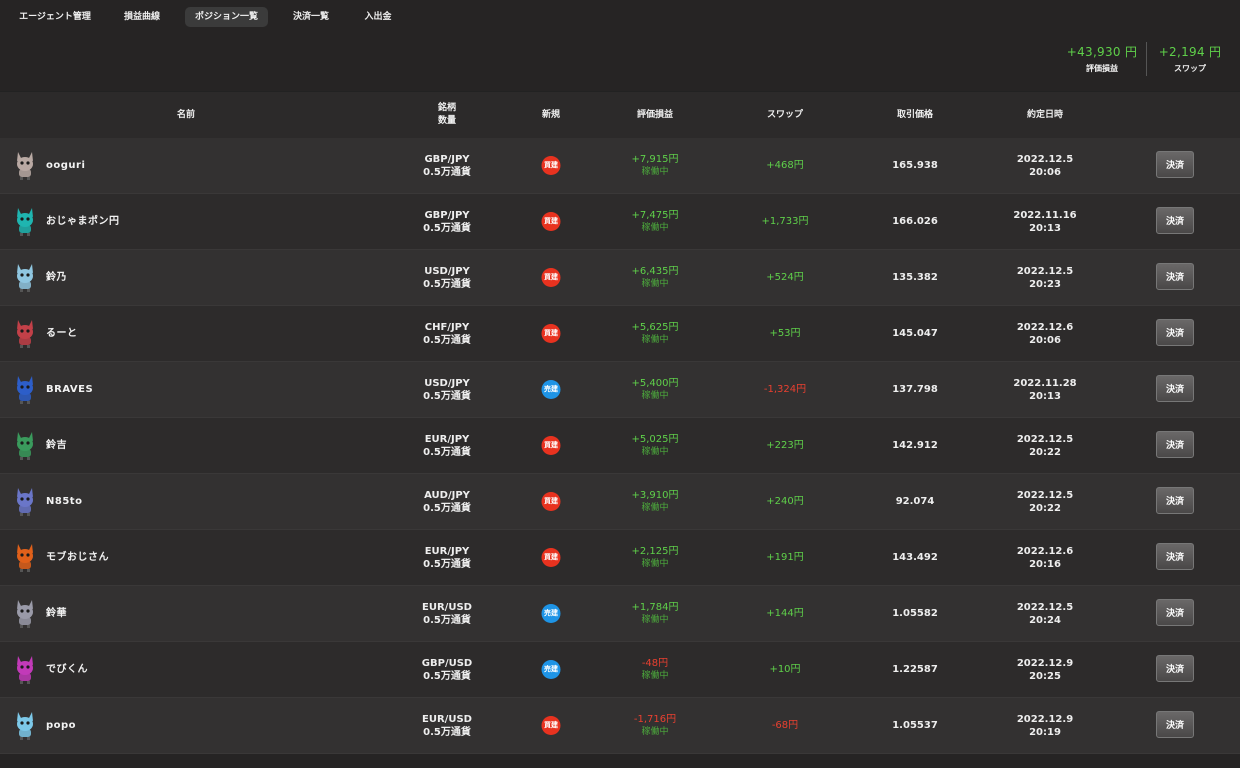  I want to click on currency-pair: GBP/JPY, so click(447, 159).